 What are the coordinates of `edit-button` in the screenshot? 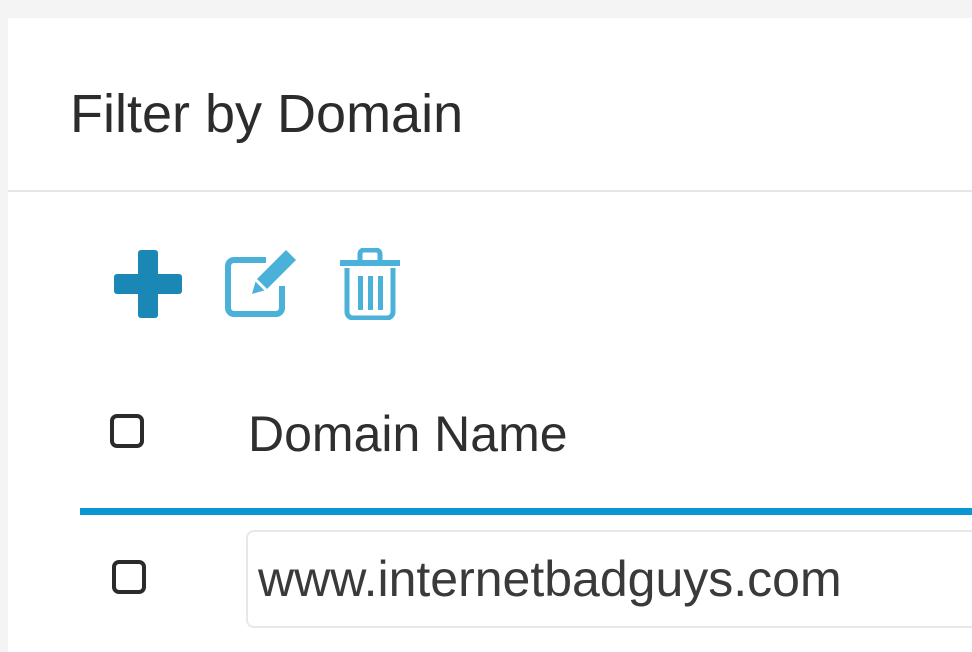 It's located at (259, 280).